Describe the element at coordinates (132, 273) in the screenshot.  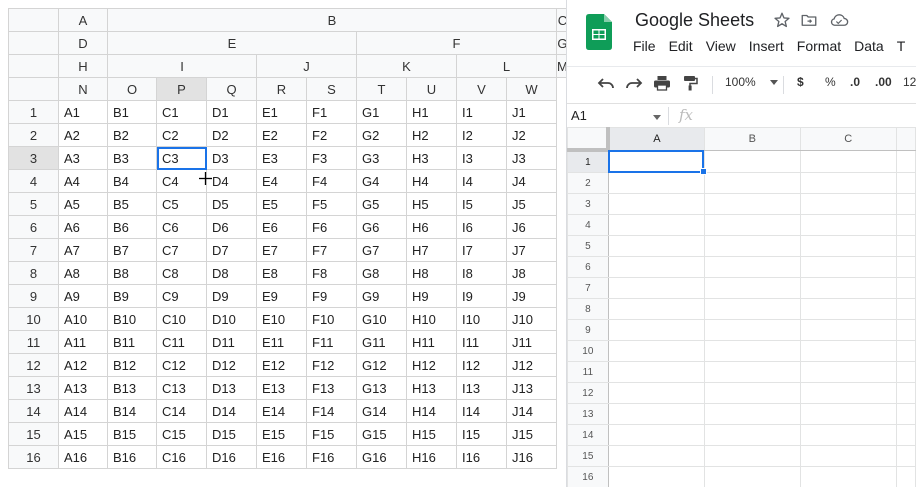
I see `grid-cell: B8` at that location.